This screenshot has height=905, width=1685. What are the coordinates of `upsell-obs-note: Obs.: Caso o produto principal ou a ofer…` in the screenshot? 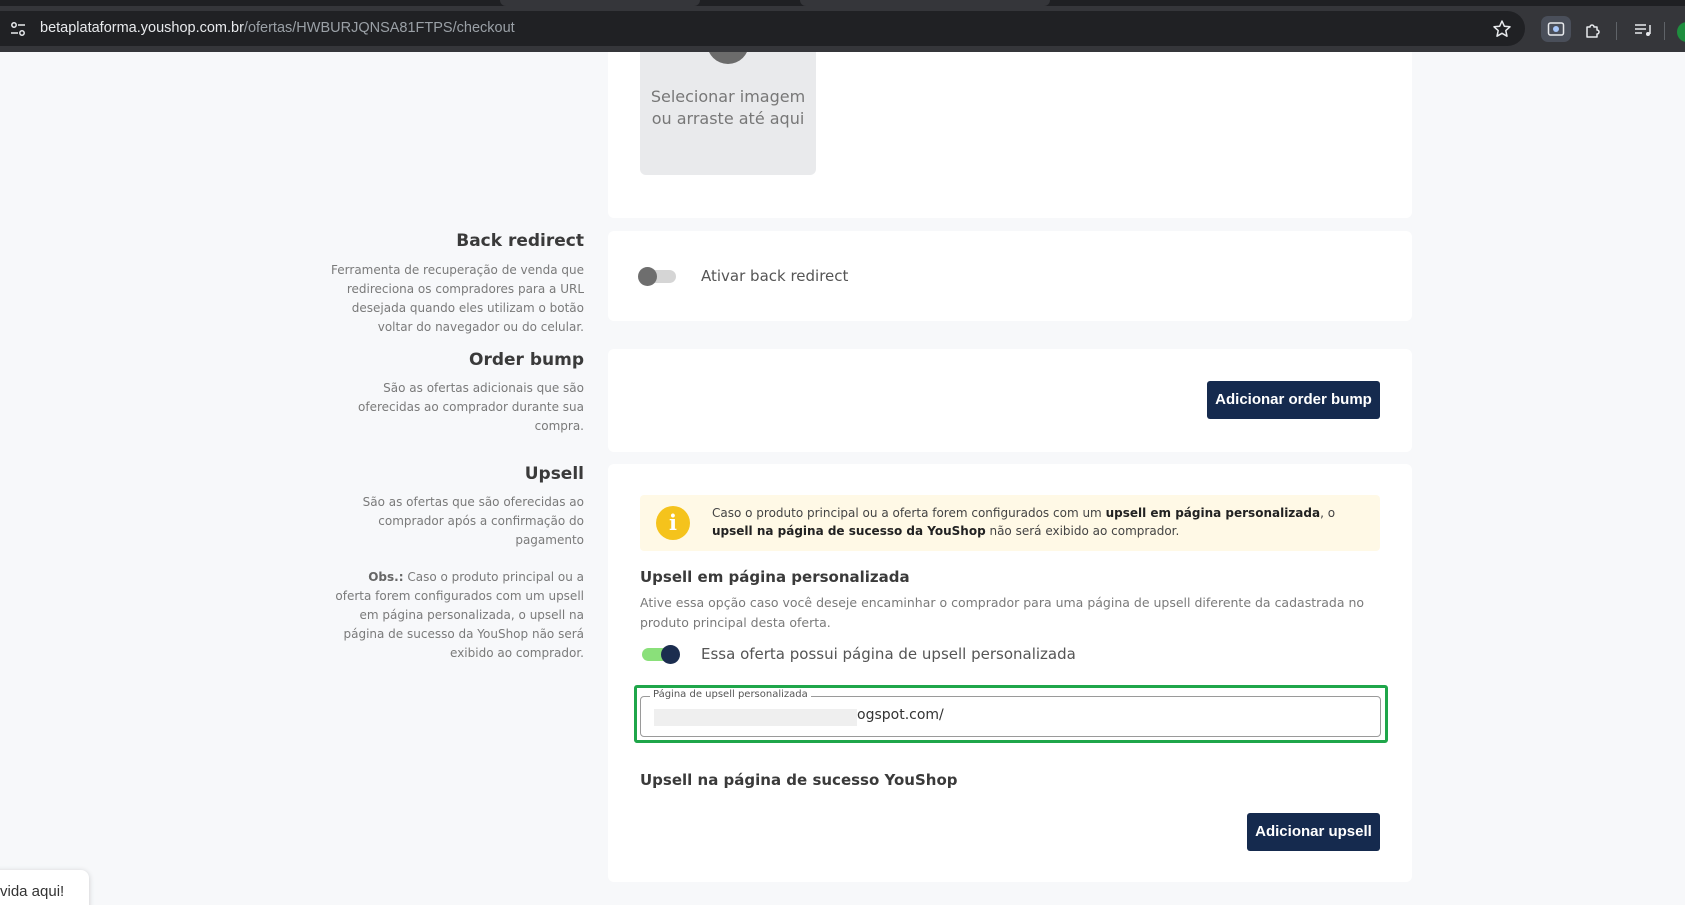 It's located at (457, 615).